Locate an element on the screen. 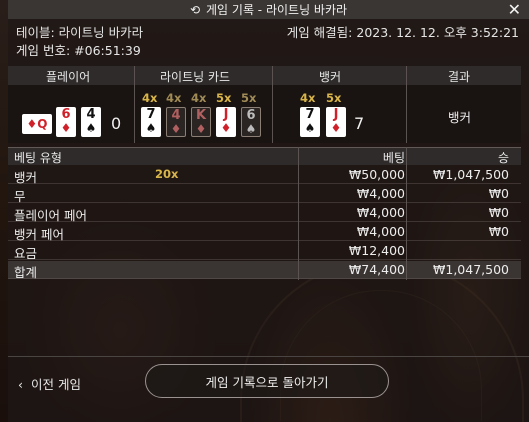  prev-game-link: ‹ 이전 게임 is located at coordinates (49, 383).